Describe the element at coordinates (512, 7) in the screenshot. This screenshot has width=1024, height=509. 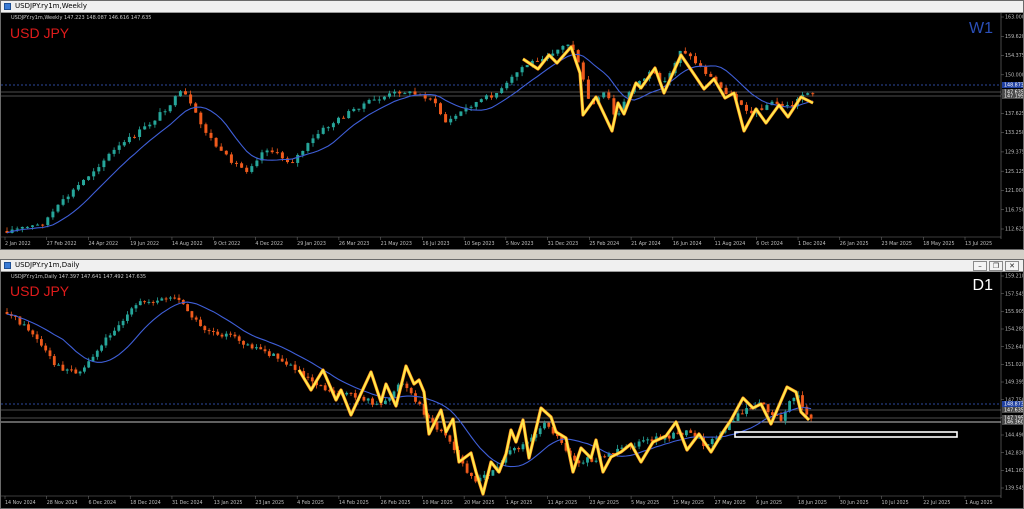
I see `weekly-title-bar: USDJPY.ry1m,Weekly` at that location.